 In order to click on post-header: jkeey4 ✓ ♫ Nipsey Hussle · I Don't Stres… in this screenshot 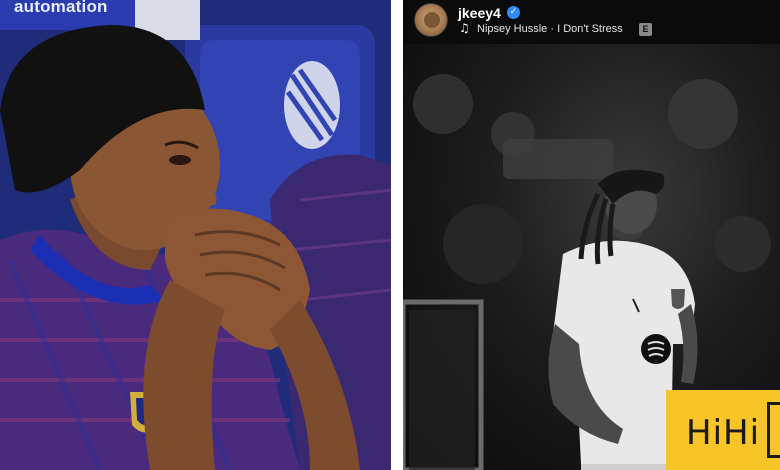, I will do `click(591, 22)`.